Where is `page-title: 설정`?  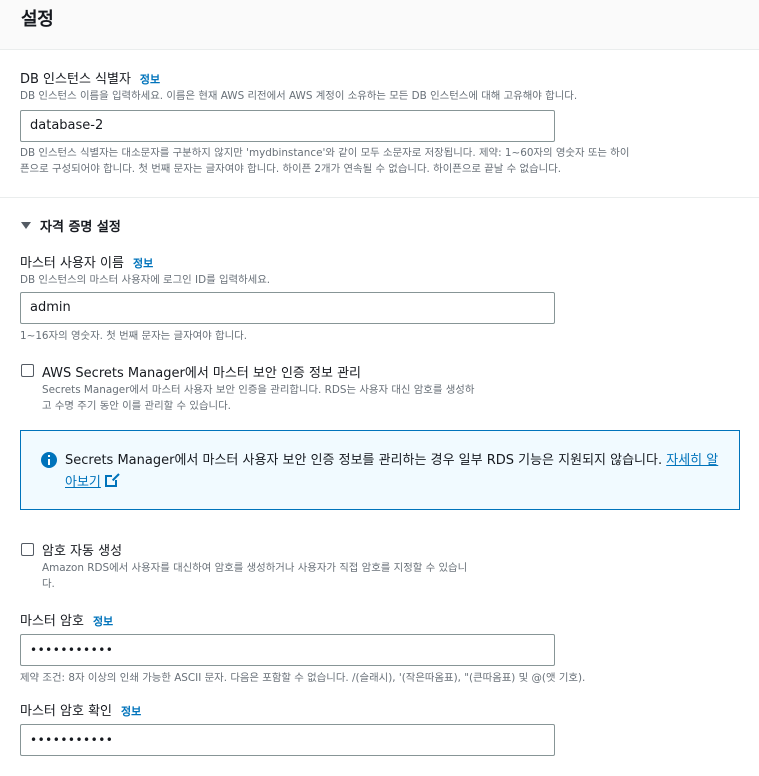
page-title: 설정 is located at coordinates (37, 19).